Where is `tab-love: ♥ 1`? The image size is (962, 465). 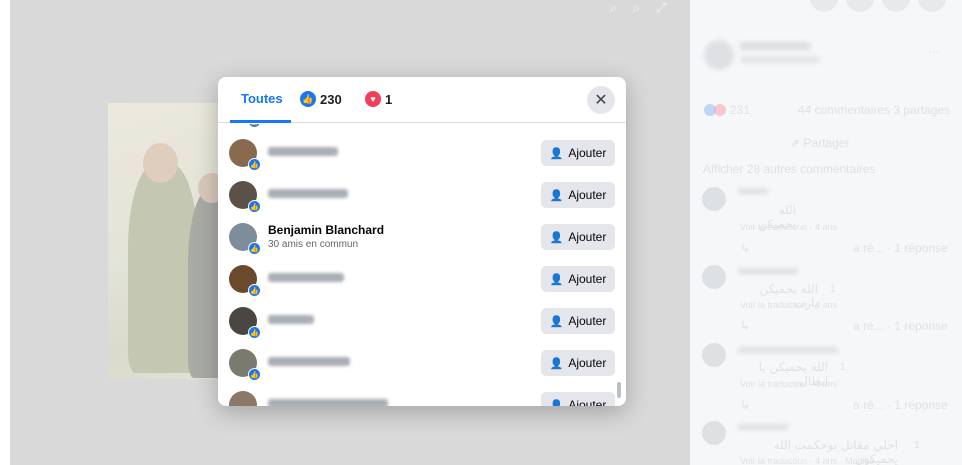 tab-love: ♥ 1 is located at coordinates (378, 99).